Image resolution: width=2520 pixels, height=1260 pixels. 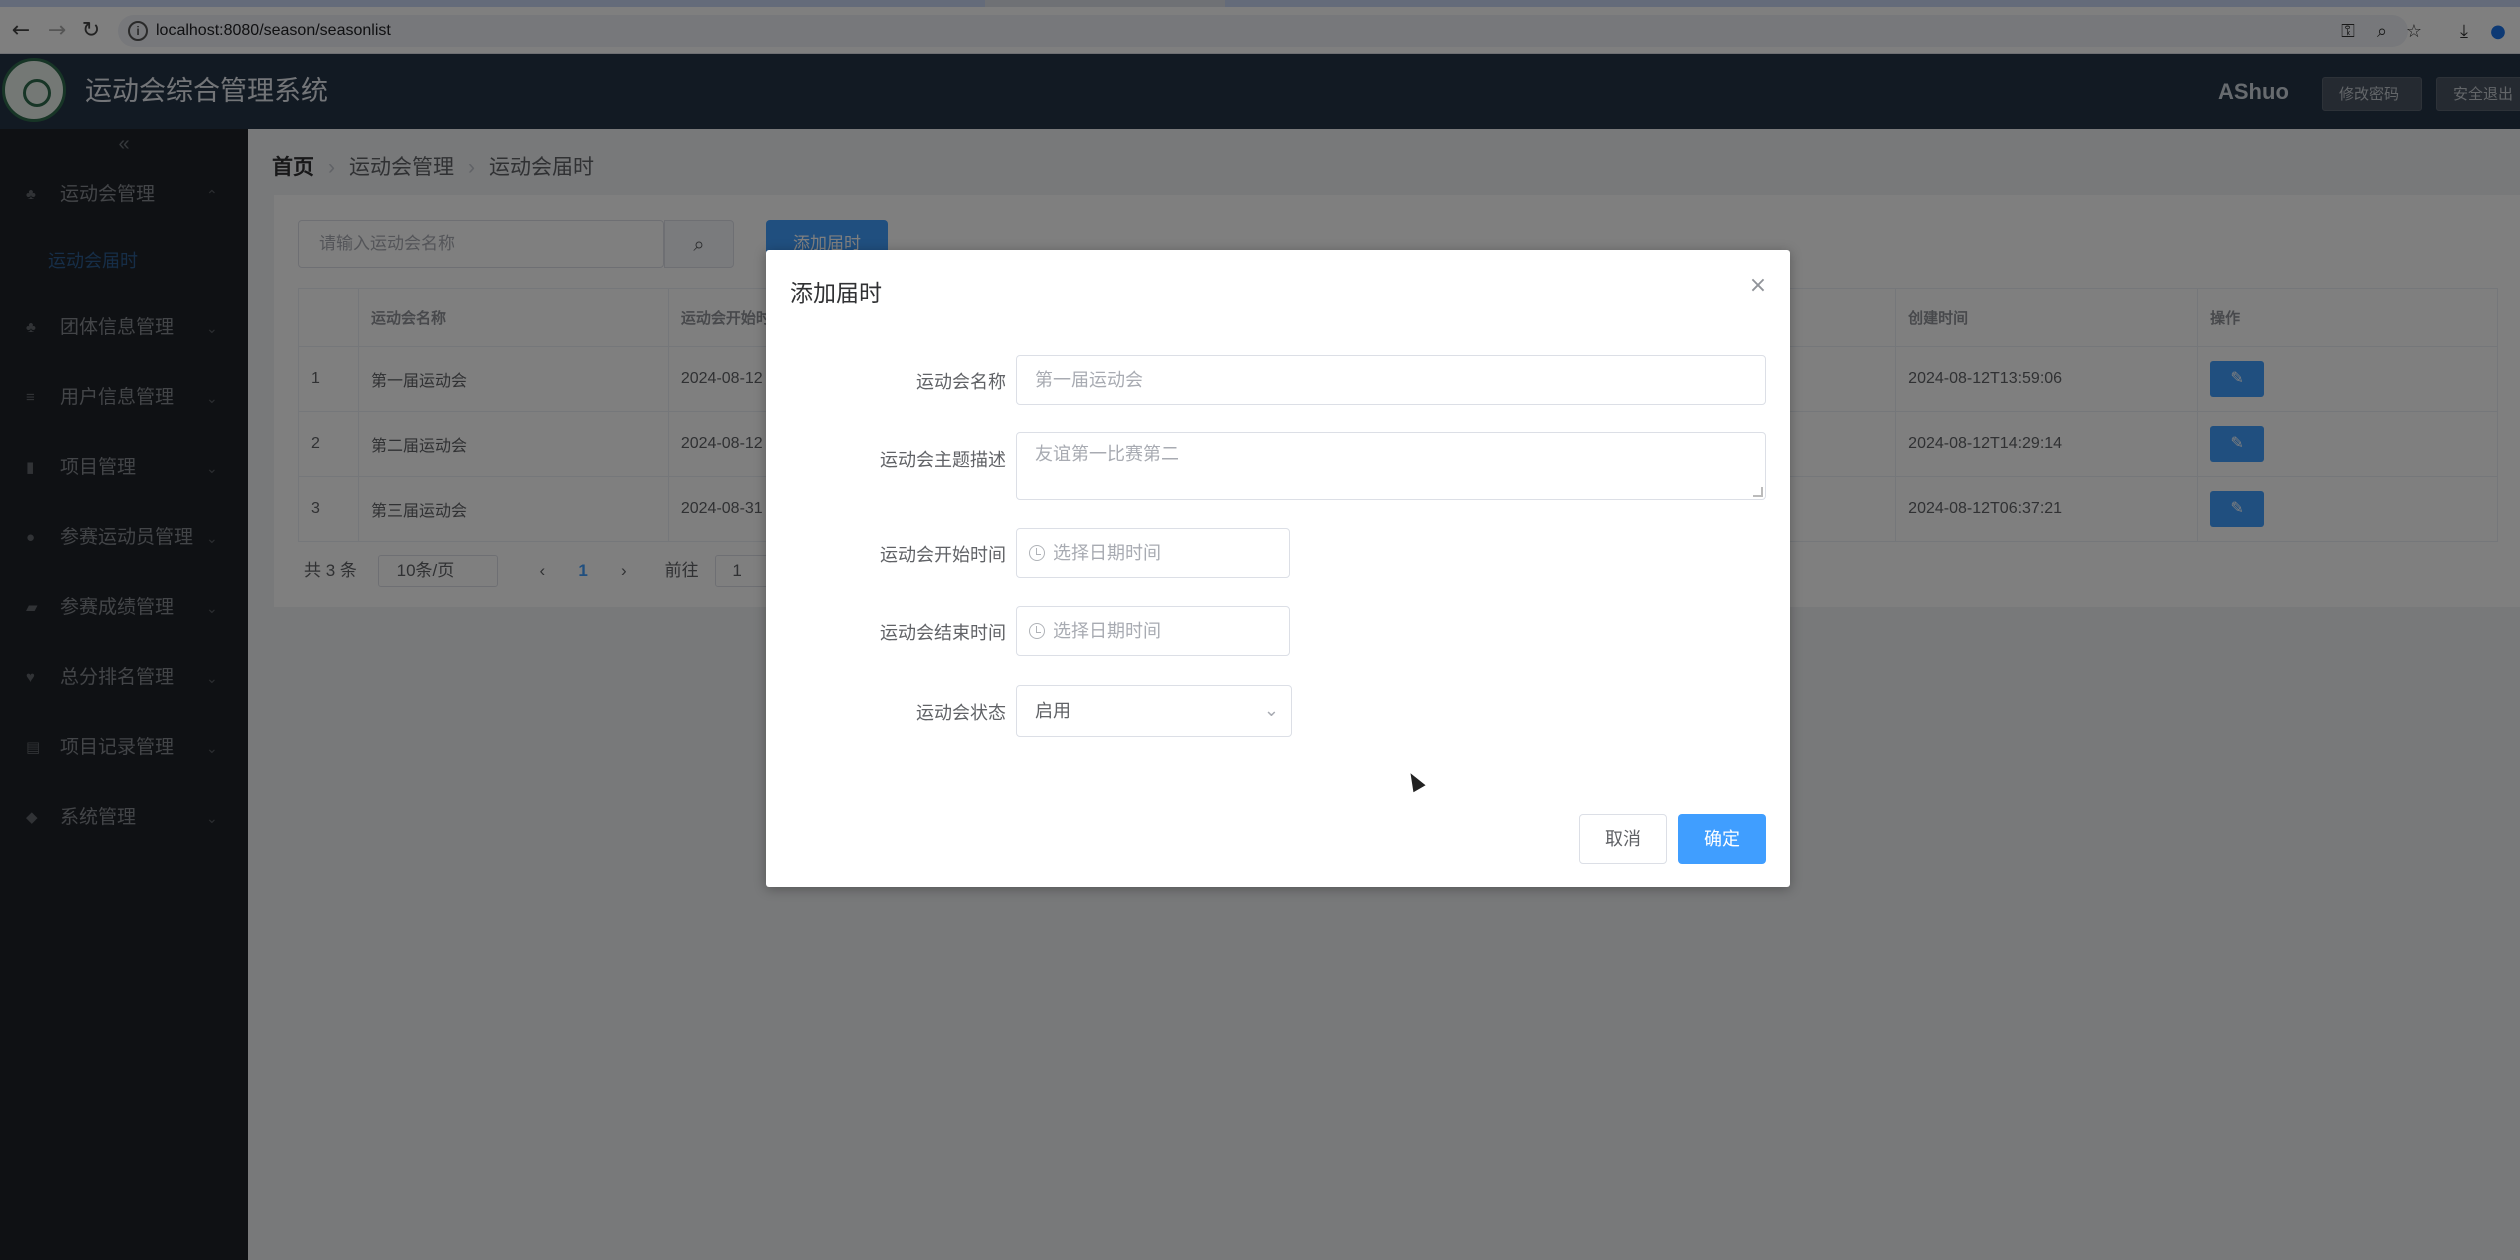 I want to click on status-value: 启用, so click(x=1053, y=711).